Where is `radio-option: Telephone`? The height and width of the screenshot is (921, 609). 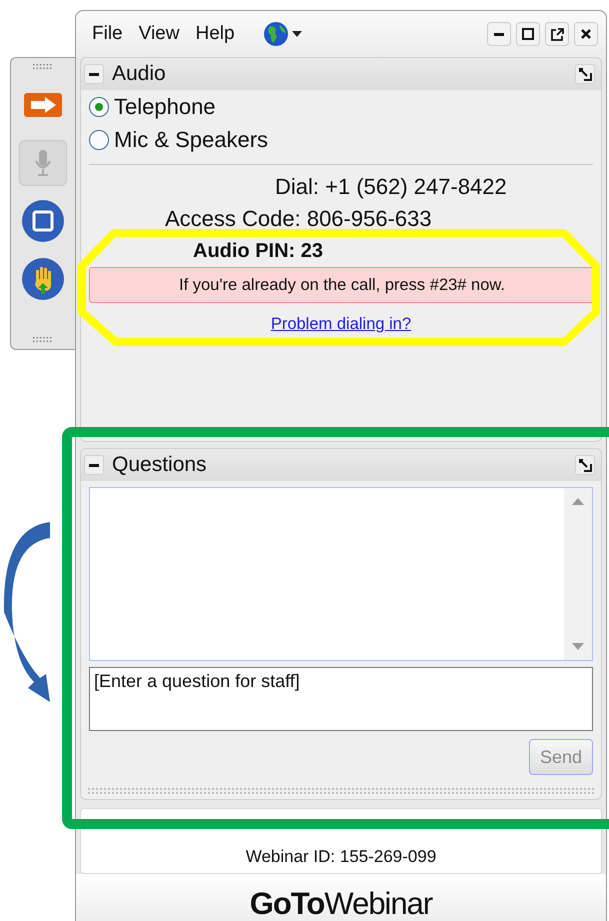 radio-option: Telephone is located at coordinates (345, 106).